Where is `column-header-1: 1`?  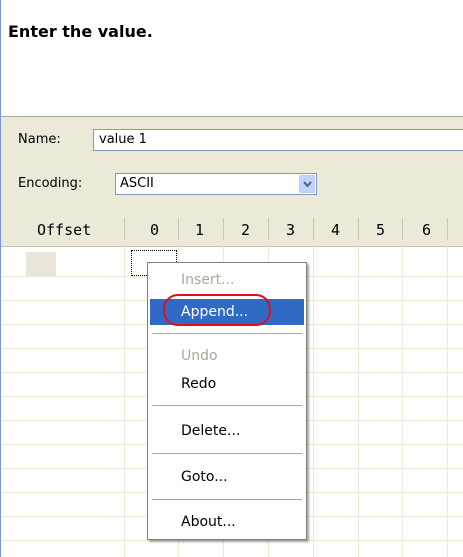 column-header-1: 1 is located at coordinates (200, 230).